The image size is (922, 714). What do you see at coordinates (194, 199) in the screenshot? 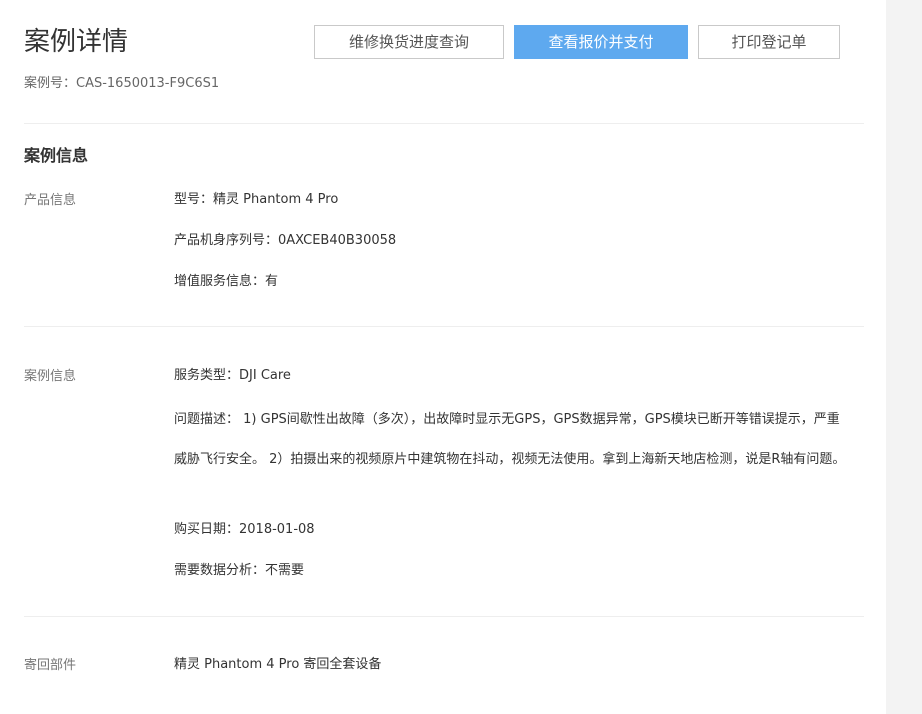
I see `model-label: 型号：` at bounding box center [194, 199].